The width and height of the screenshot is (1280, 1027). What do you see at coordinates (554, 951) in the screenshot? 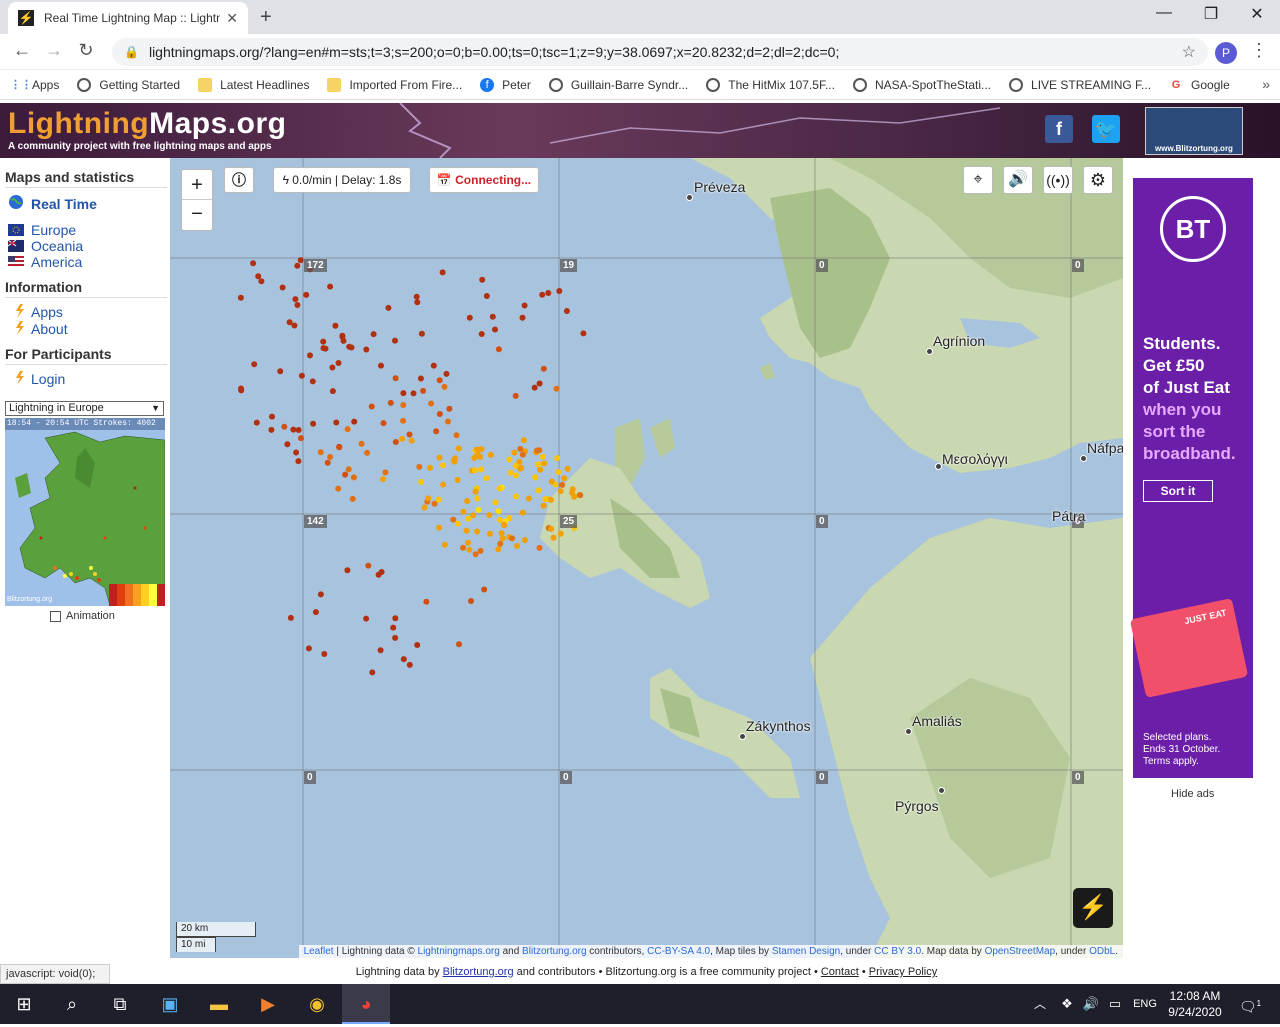
I see `blitzortung-link: Blitzortung.org` at bounding box center [554, 951].